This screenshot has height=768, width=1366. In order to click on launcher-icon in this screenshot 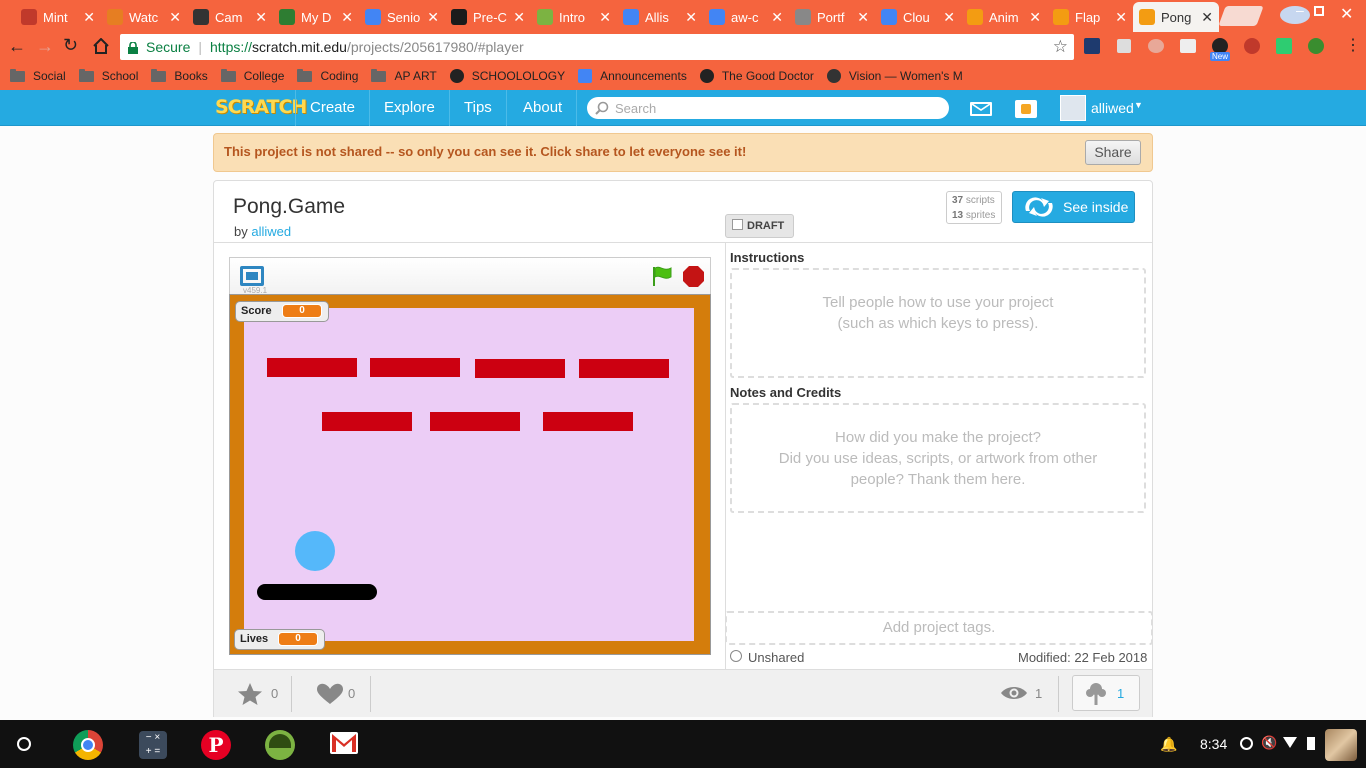, I will do `click(24, 744)`.